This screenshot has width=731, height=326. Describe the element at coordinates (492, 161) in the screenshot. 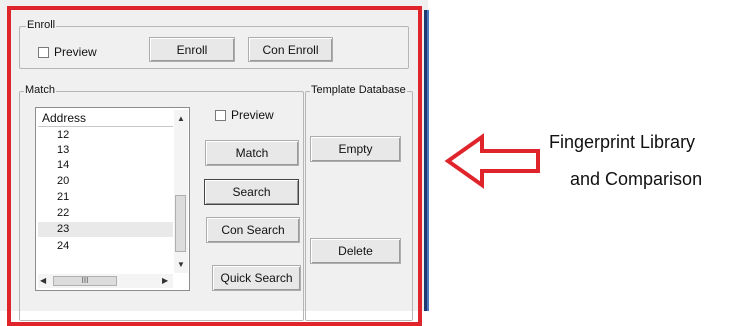

I see `left-arrow-icon` at that location.